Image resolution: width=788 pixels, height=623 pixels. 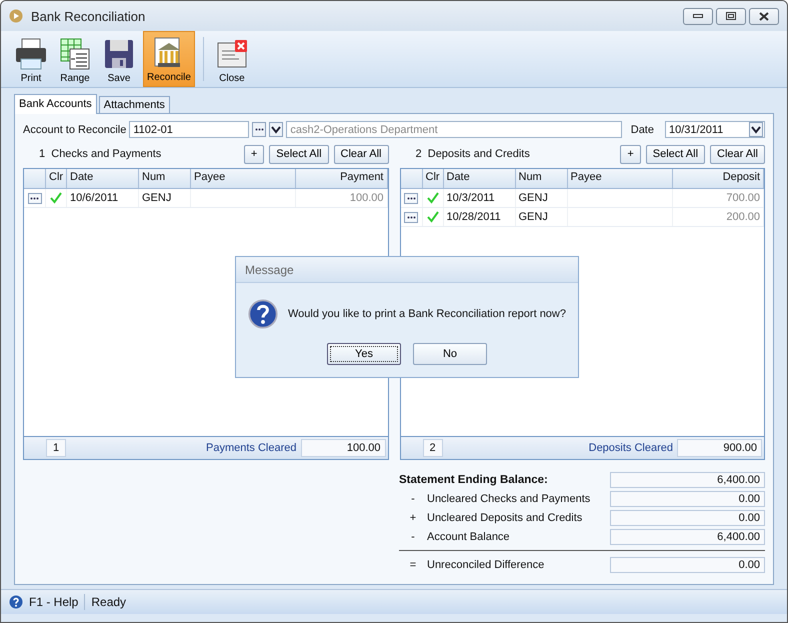 I want to click on sign: =, so click(x=413, y=565).